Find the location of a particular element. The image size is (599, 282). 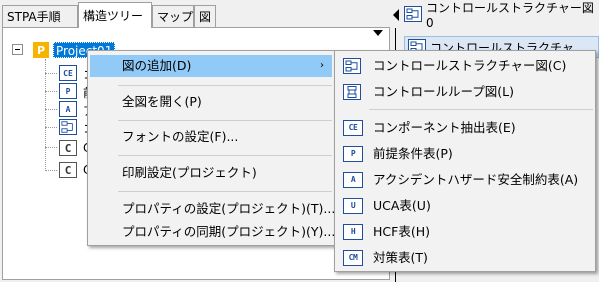

hcf-table-icon: H is located at coordinates (353, 232).